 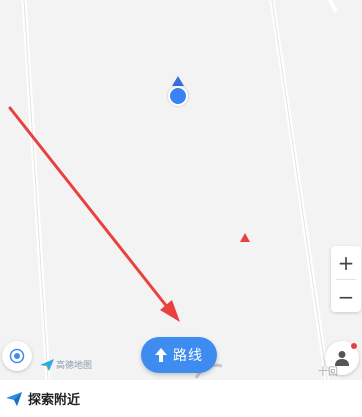 I want to click on zoom-controls: + −, so click(x=346, y=279).